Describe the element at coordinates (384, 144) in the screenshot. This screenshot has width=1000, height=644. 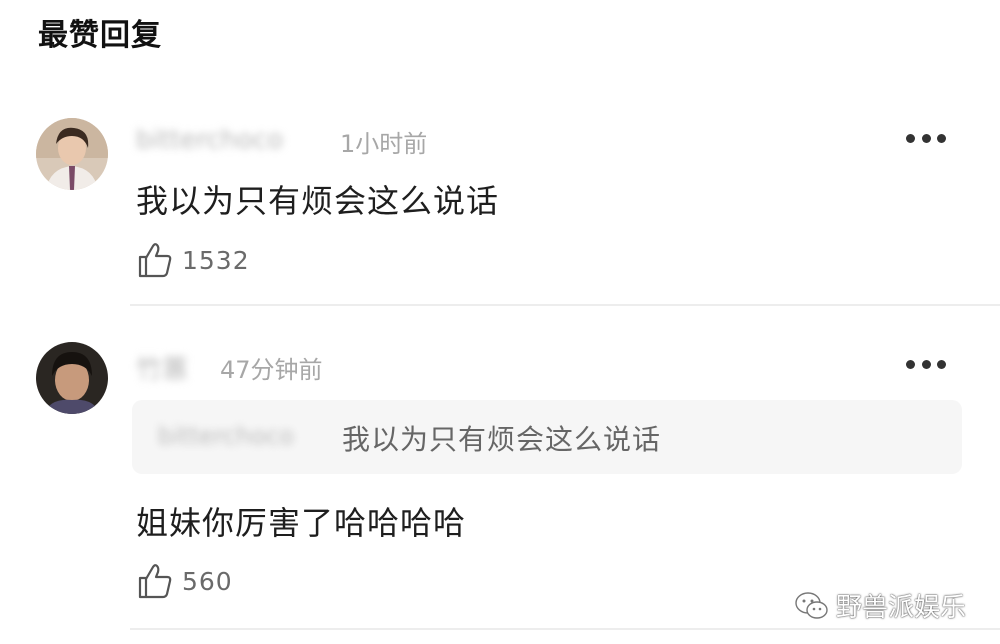
I see `timestamp: 1小时前` at that location.